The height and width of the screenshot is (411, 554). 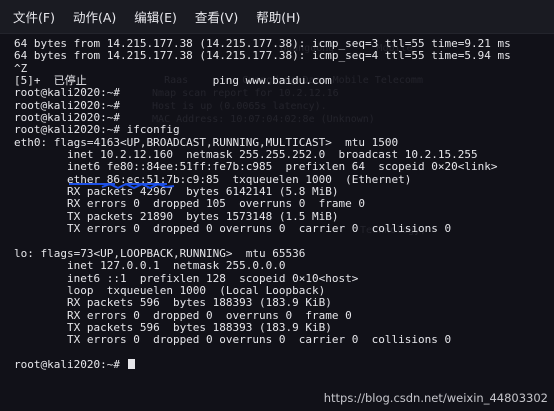 I want to click on menu-action: 动作(A), so click(x=94, y=16).